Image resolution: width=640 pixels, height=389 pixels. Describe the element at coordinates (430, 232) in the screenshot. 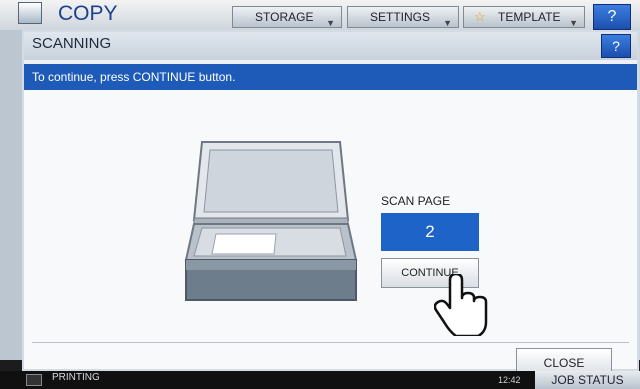

I see `scan-page-value: 2` at that location.